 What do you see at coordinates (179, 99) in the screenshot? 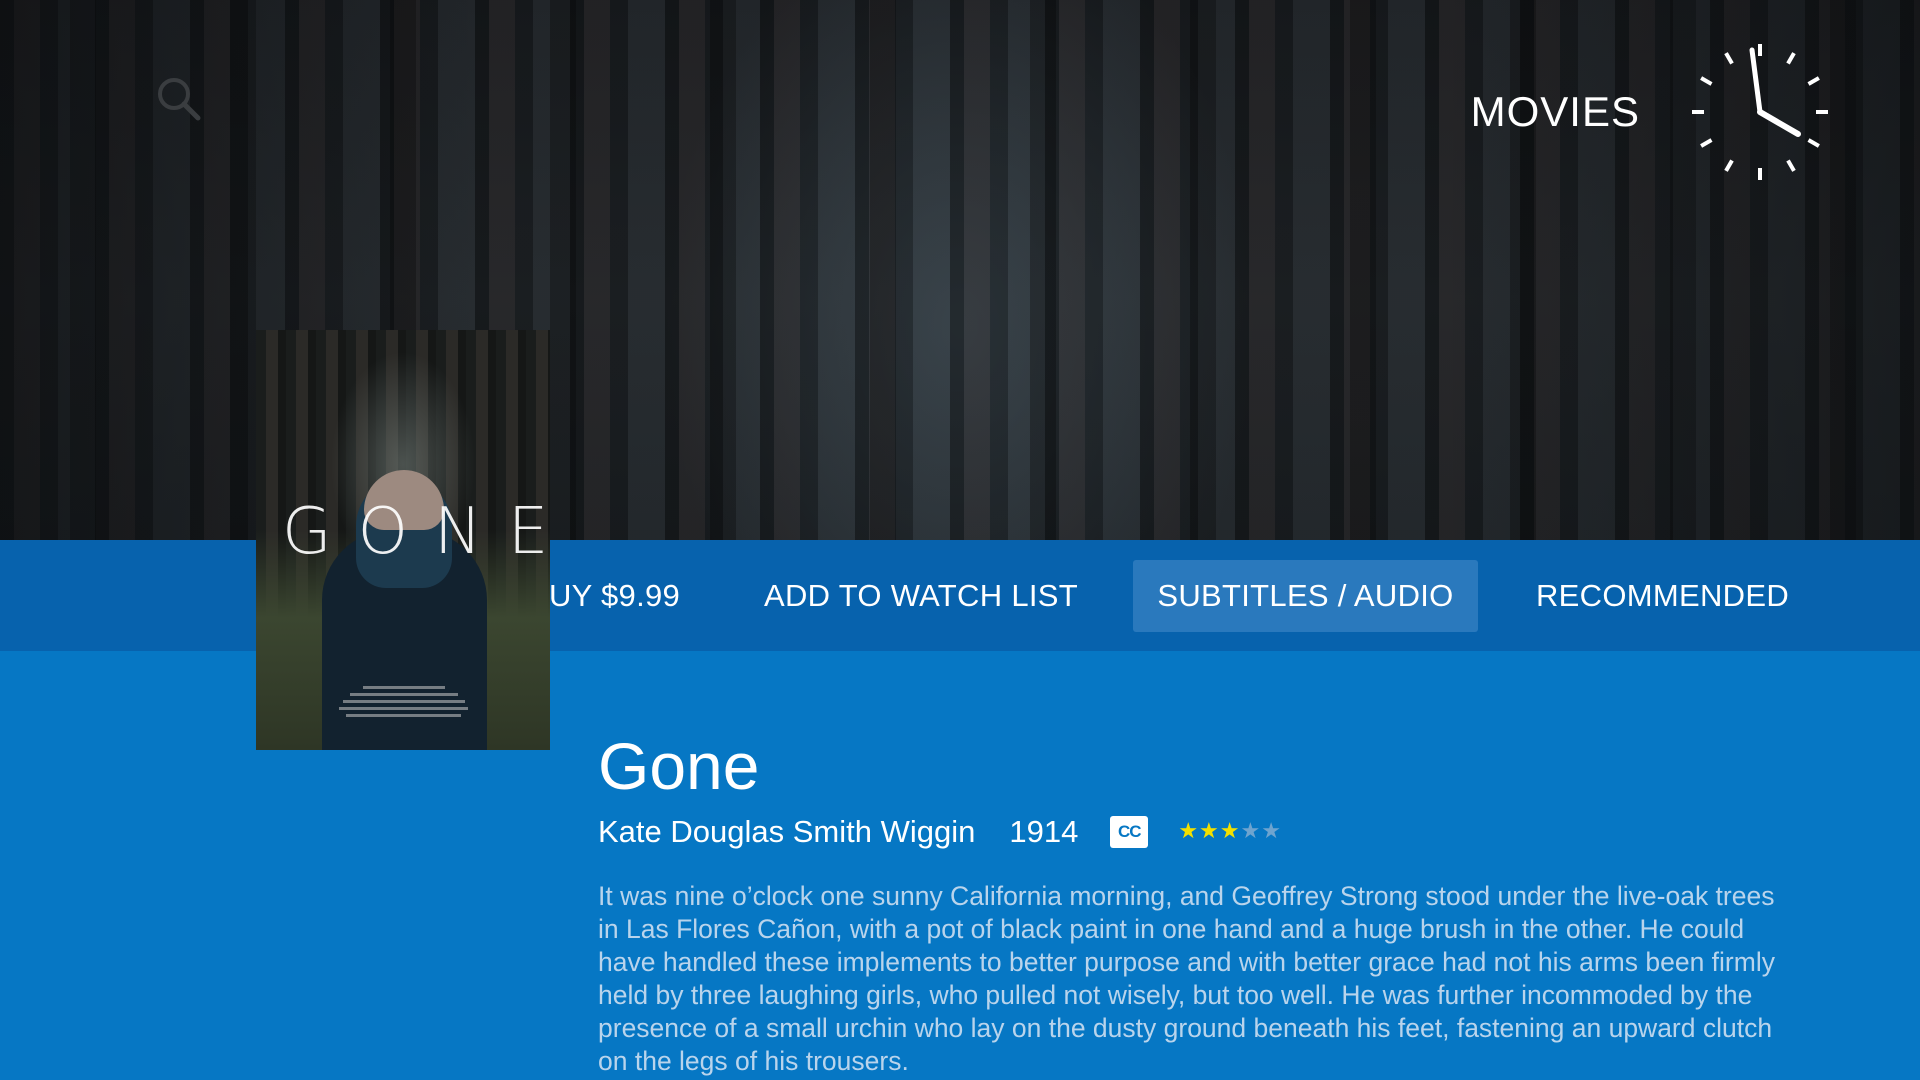
I see `search-icon` at bounding box center [179, 99].